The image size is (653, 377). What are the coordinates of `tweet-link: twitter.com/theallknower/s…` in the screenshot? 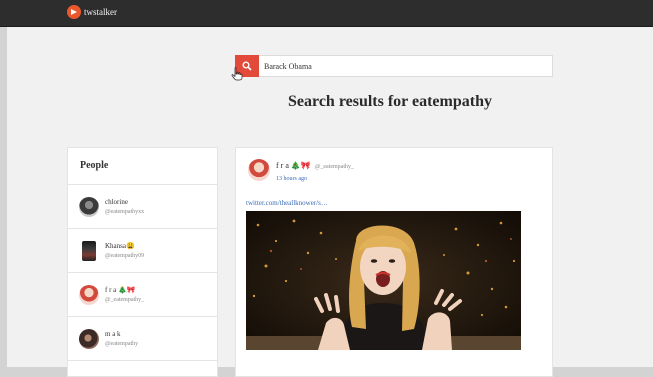 It's located at (287, 203).